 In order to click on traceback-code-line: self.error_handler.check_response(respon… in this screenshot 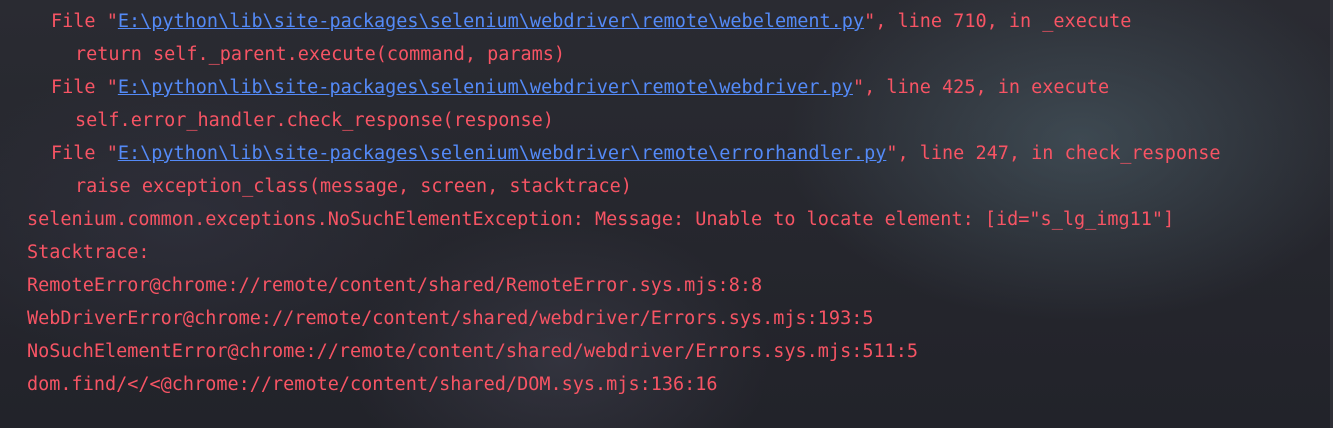, I will do `click(314, 120)`.